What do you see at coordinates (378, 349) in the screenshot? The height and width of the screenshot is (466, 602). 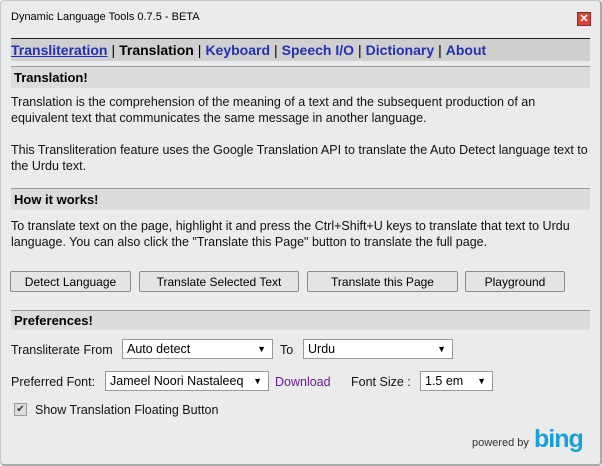 I see `to-select: Urdu ▼` at bounding box center [378, 349].